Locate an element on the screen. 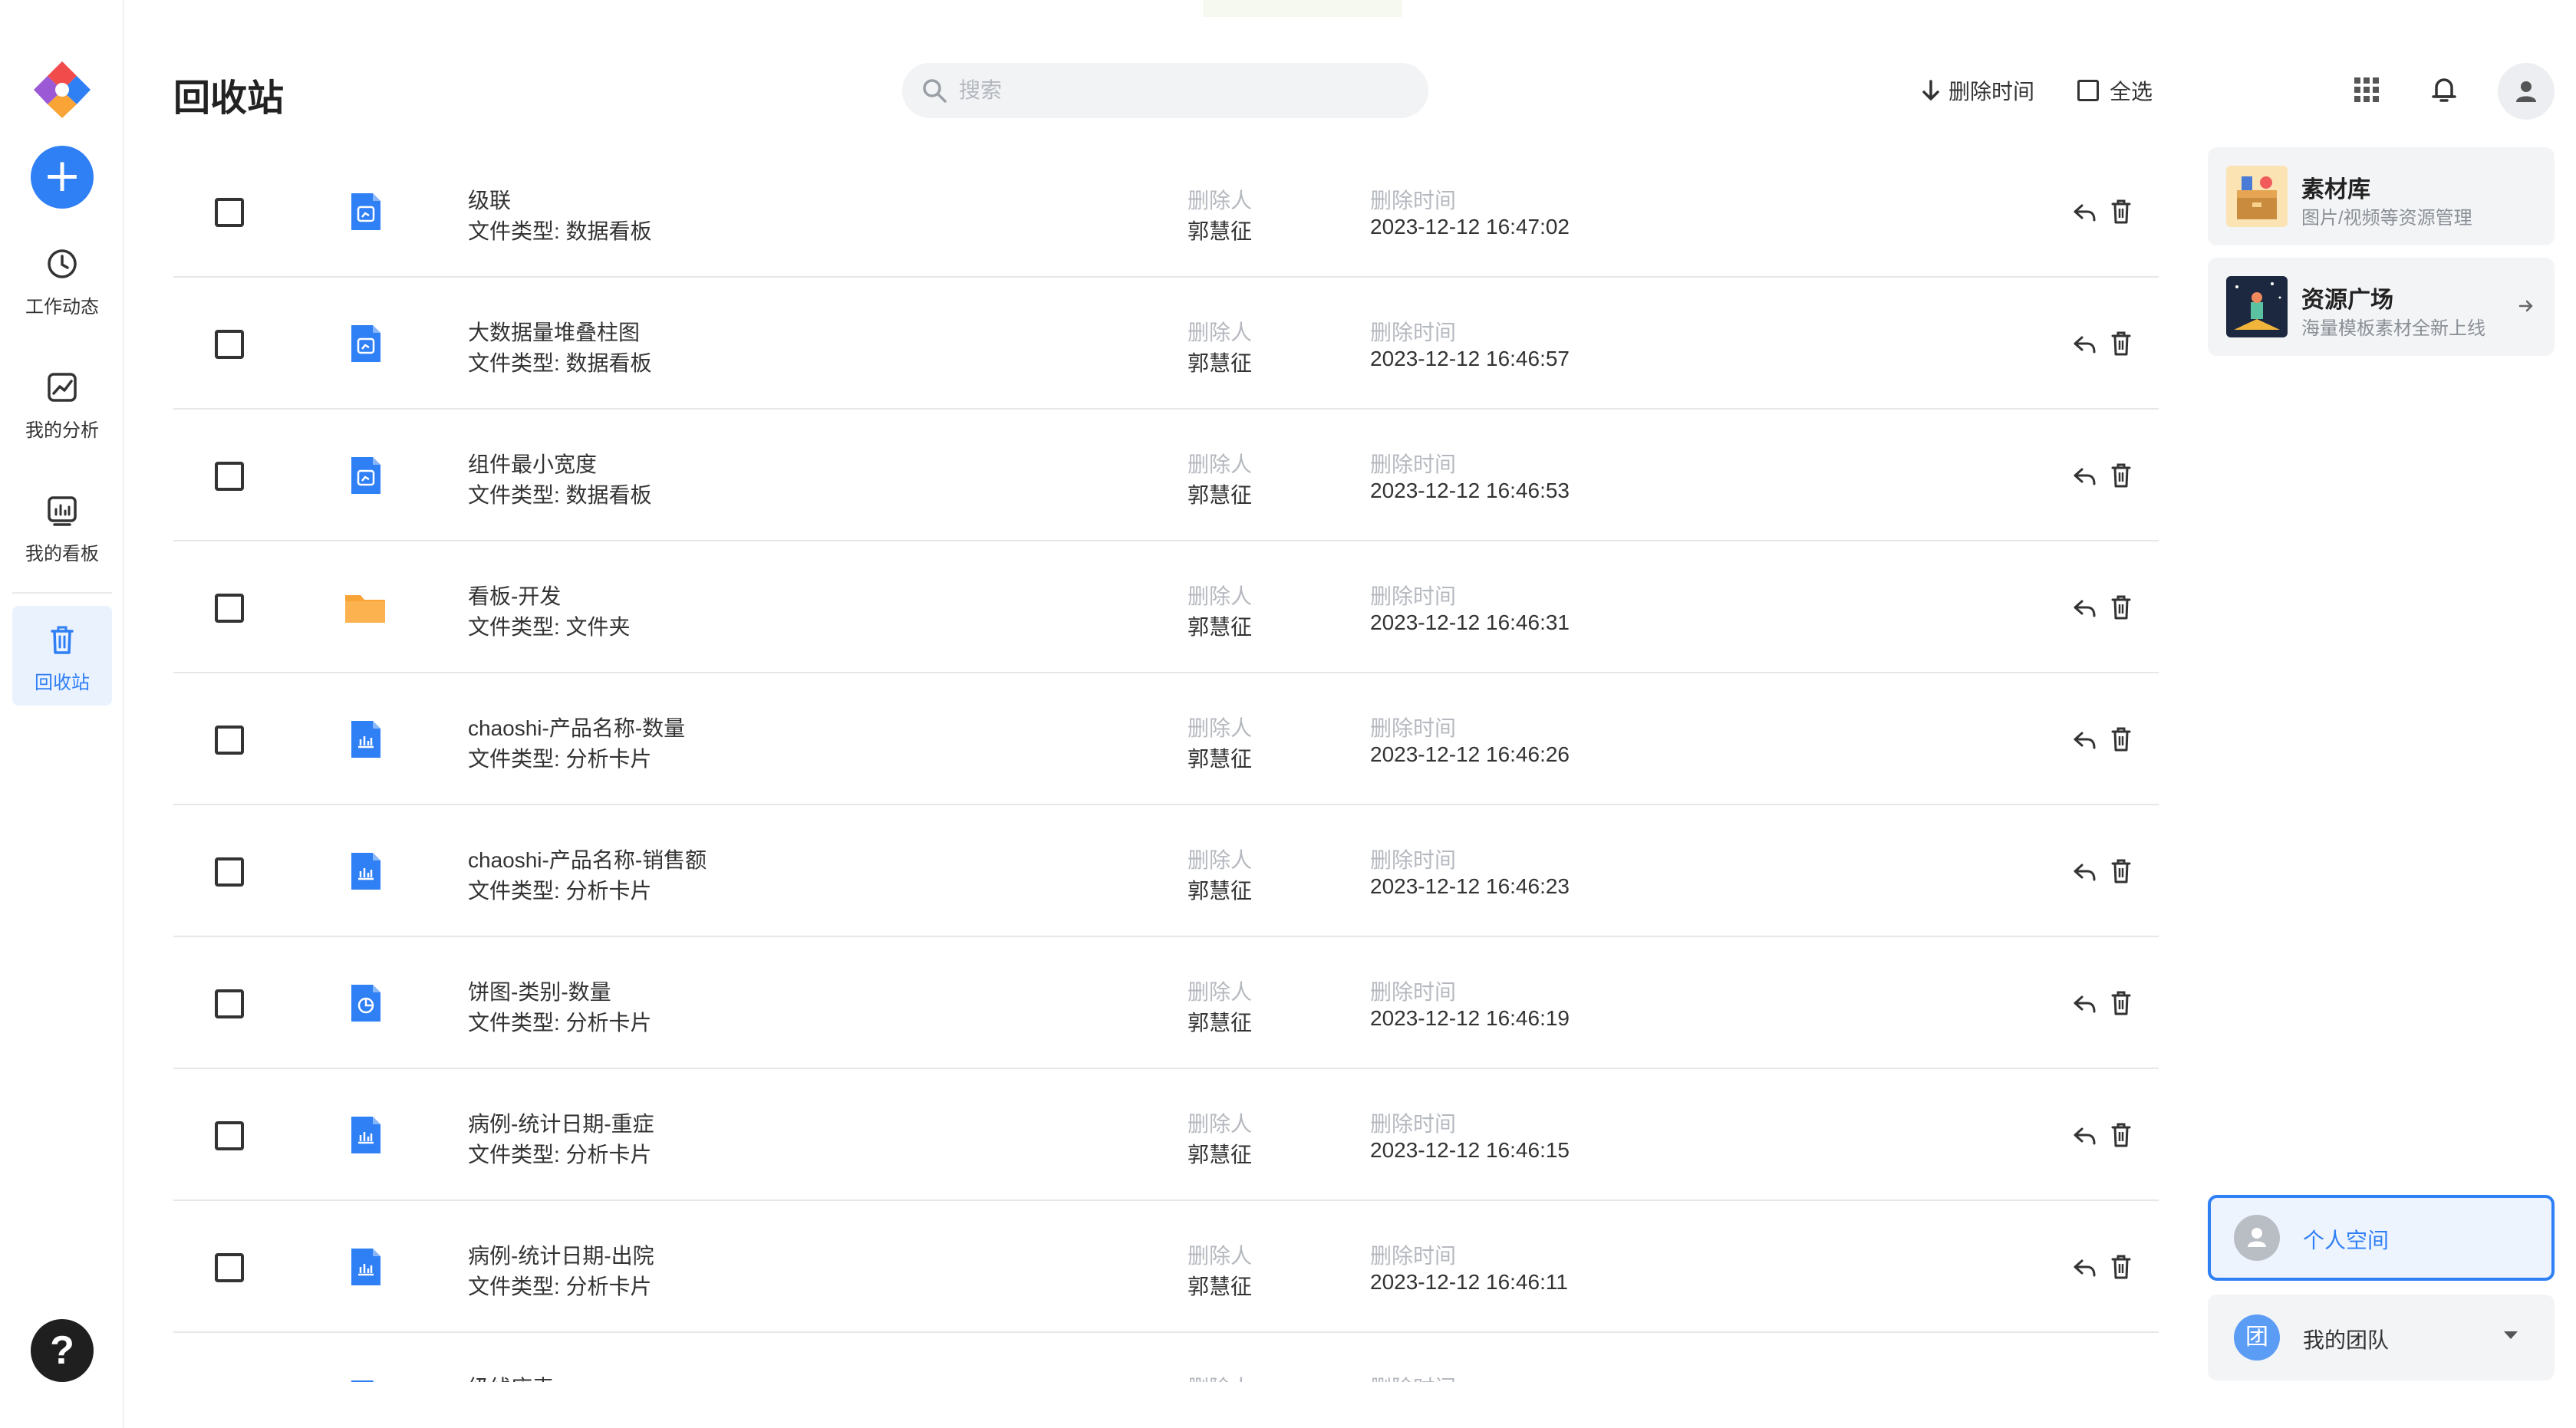 The image size is (2576, 1428). file-name: 病例-统计日期-出院 is located at coordinates (561, 1254).